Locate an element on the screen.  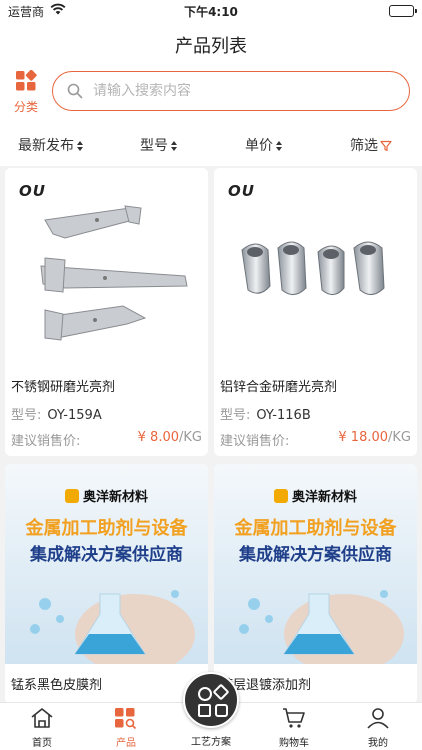
product-model-line: 型号: OY-116B is located at coordinates (265, 413).